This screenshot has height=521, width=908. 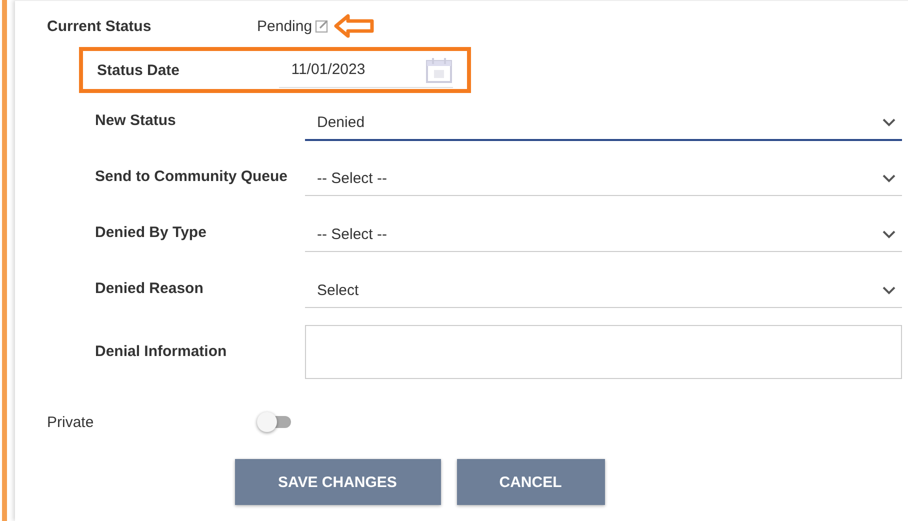 What do you see at coordinates (603, 121) in the screenshot?
I see `dropdown: Denied` at bounding box center [603, 121].